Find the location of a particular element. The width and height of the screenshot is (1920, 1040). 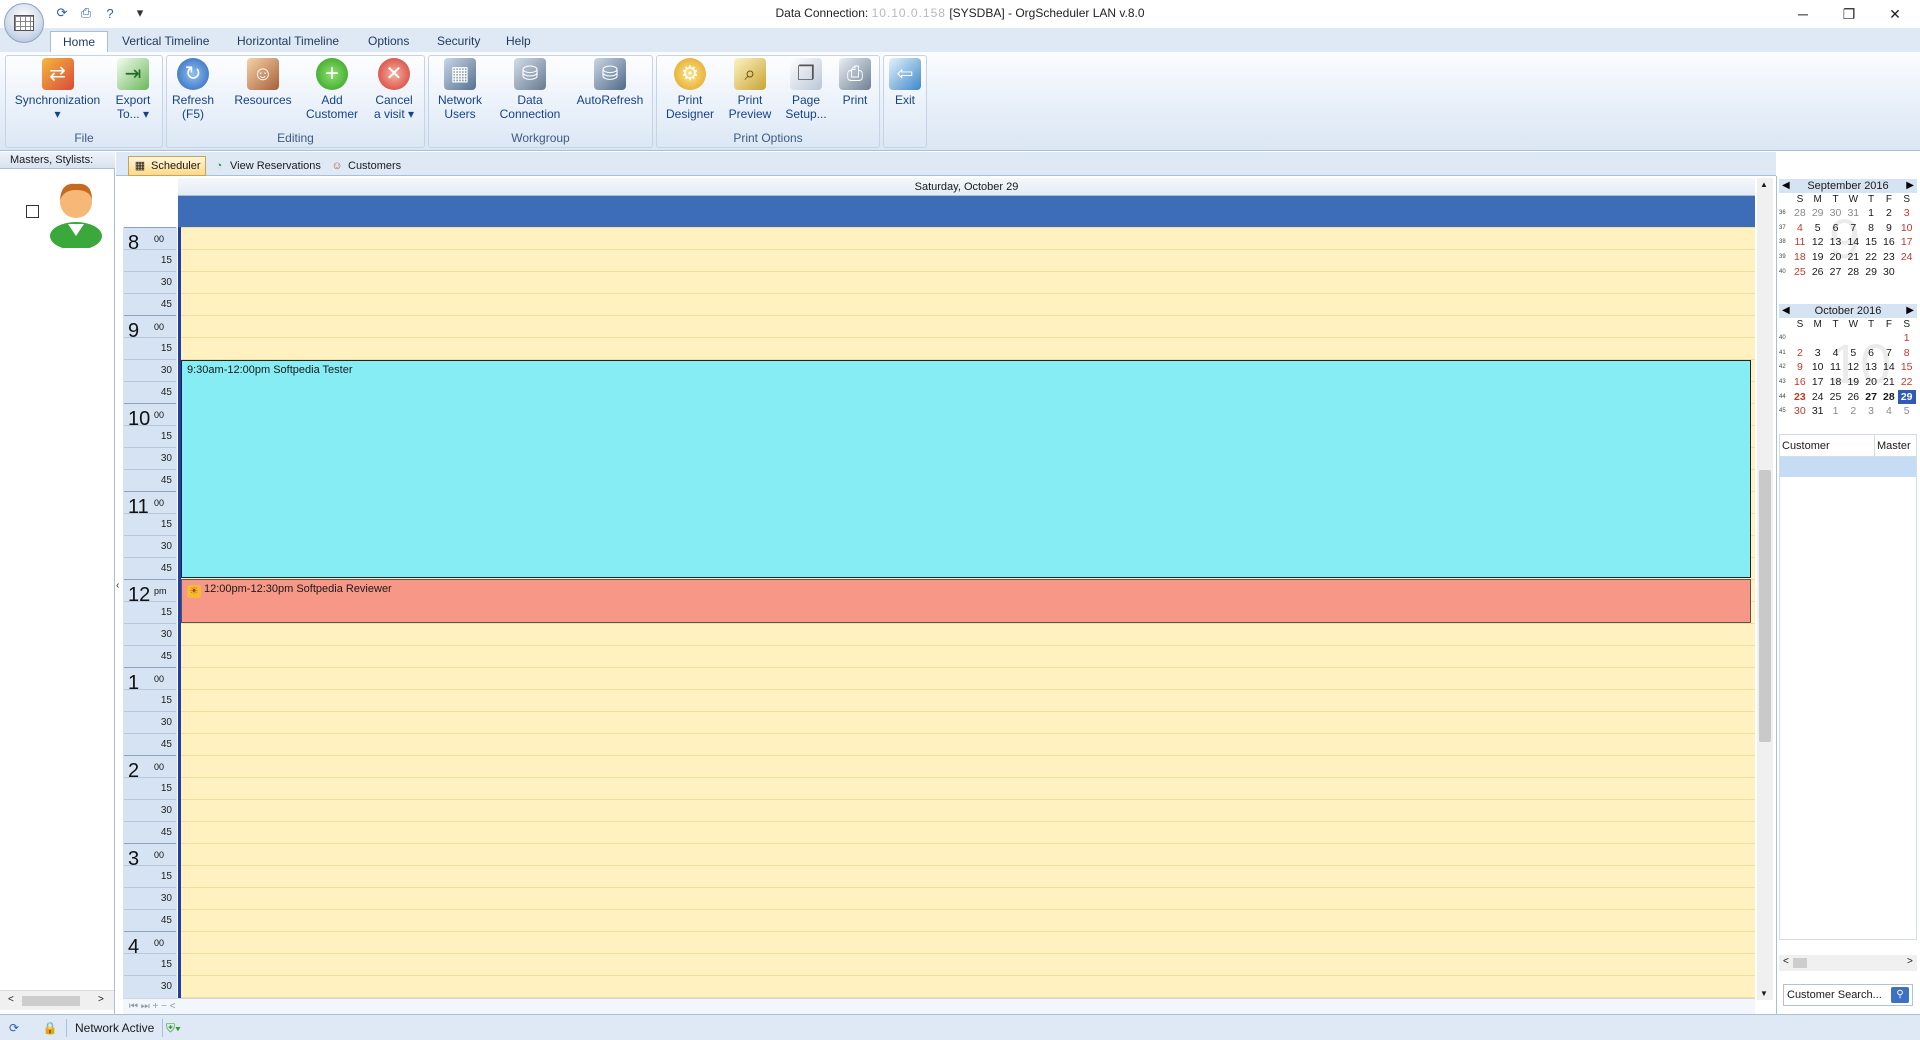

calendar-day: 21 is located at coordinates (1853, 257).